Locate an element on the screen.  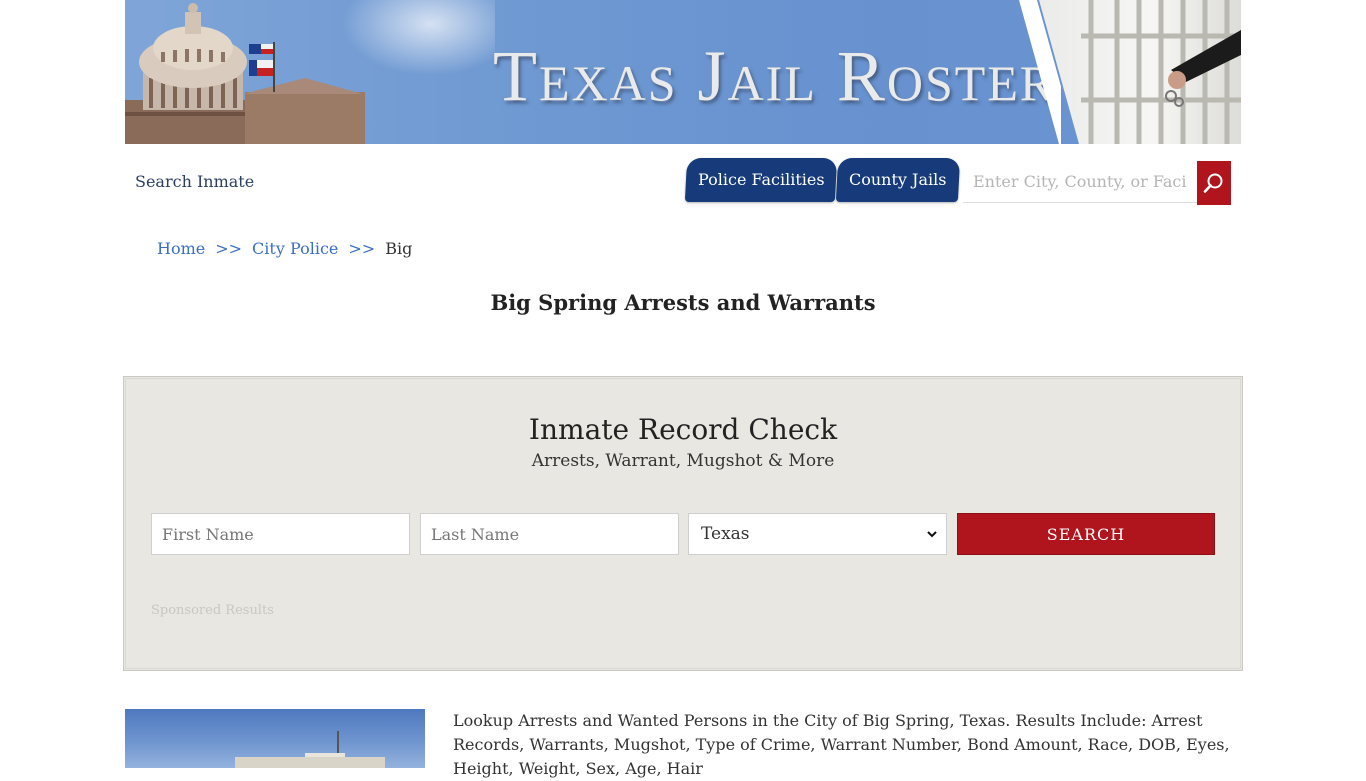
record-check-title: Inmate Record Check is located at coordinates (683, 429).